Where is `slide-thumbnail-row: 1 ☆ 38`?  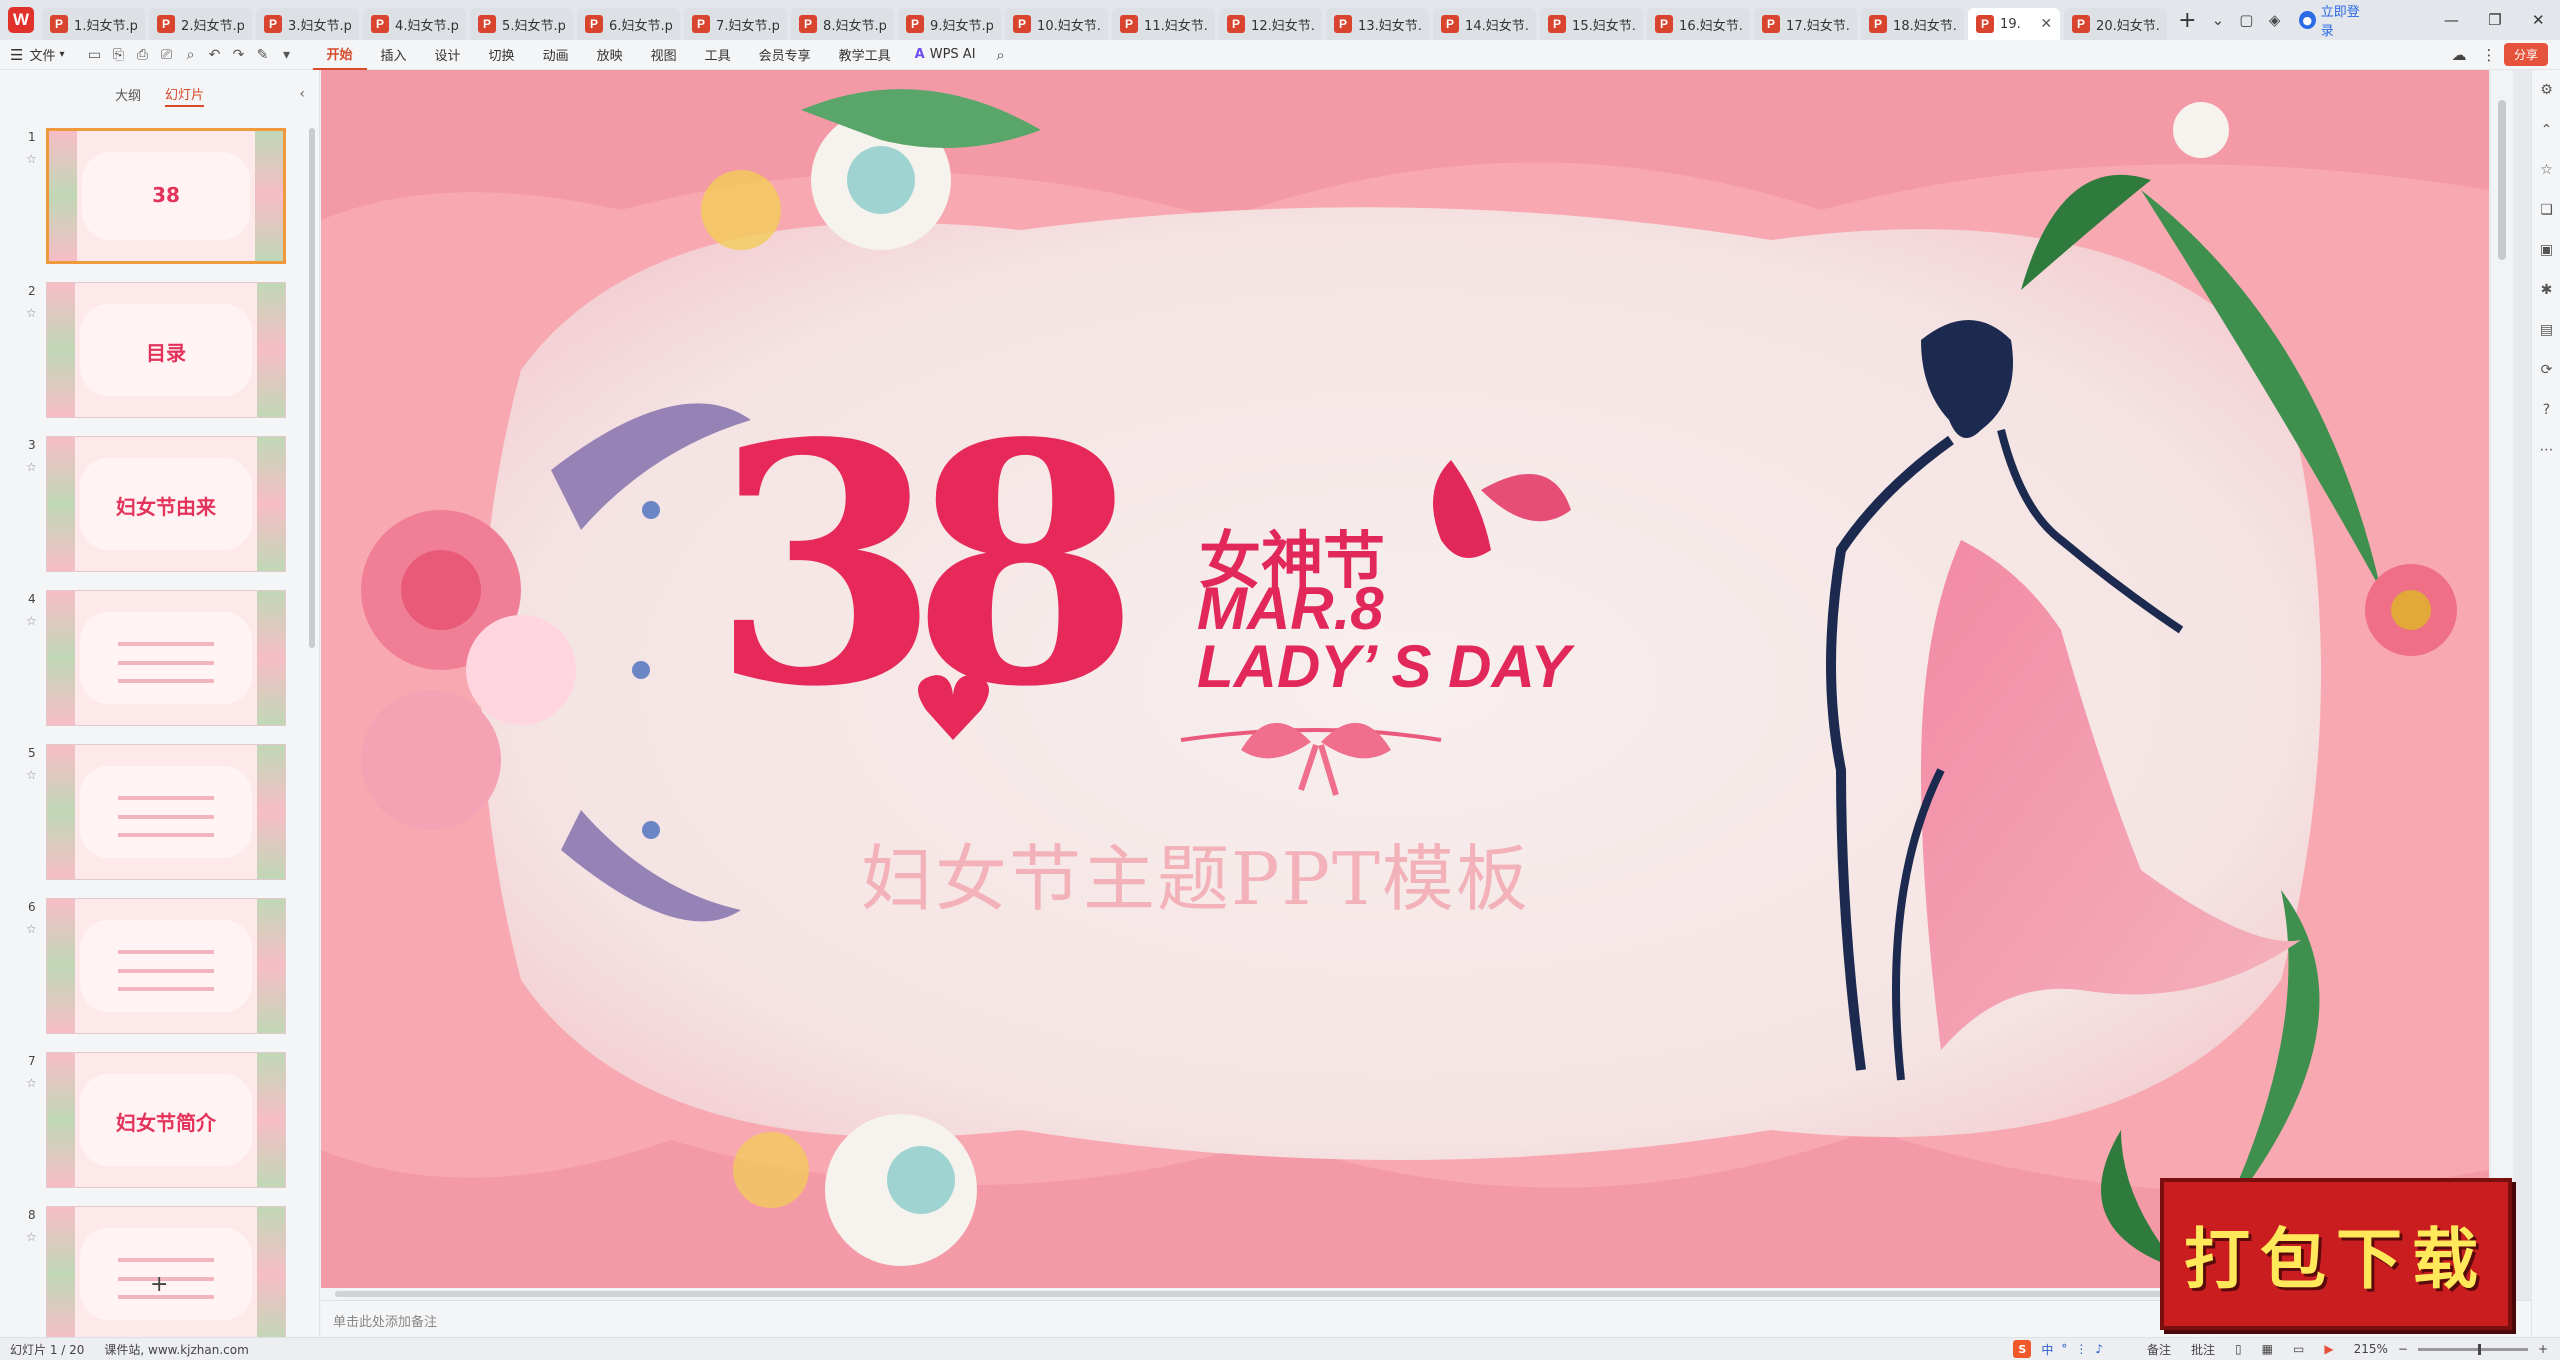
slide-thumbnail-row: 1 ☆ 38 is located at coordinates (150, 198).